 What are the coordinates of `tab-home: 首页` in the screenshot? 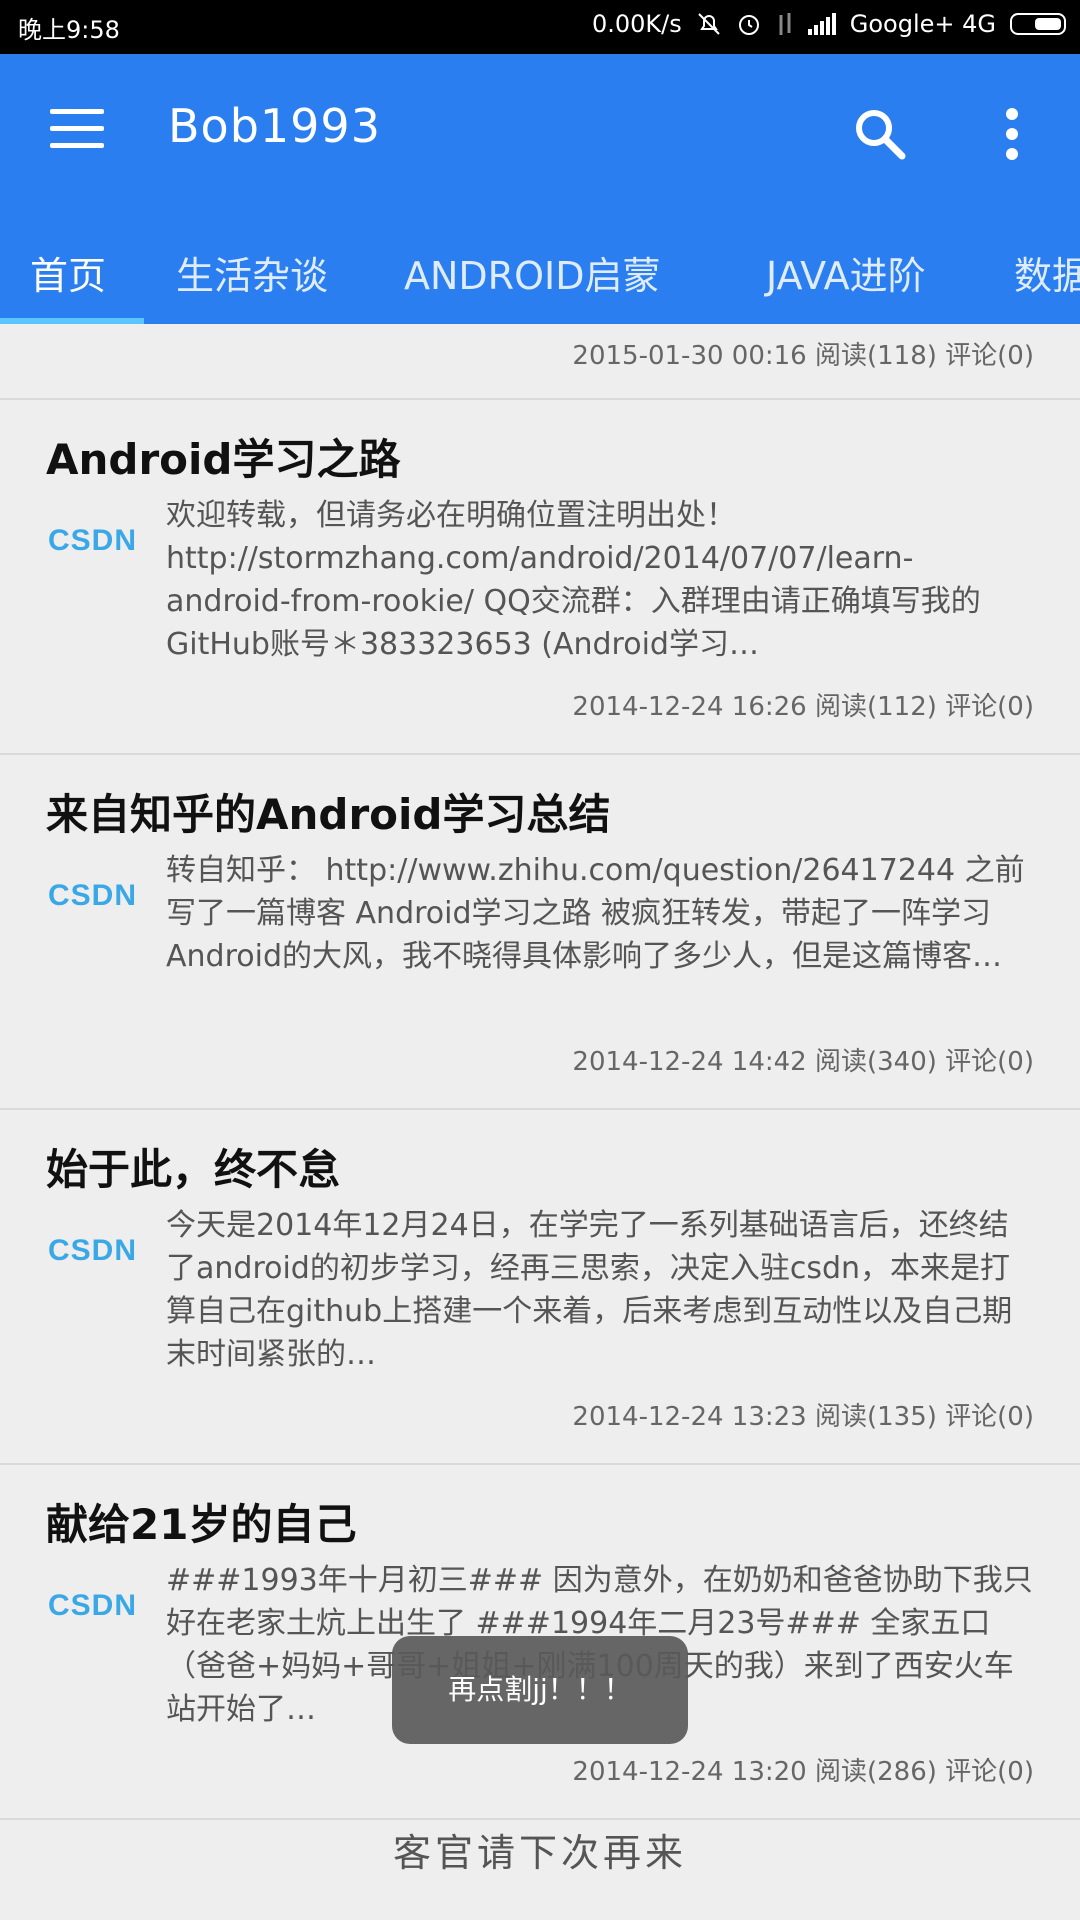 It's located at (68, 278).